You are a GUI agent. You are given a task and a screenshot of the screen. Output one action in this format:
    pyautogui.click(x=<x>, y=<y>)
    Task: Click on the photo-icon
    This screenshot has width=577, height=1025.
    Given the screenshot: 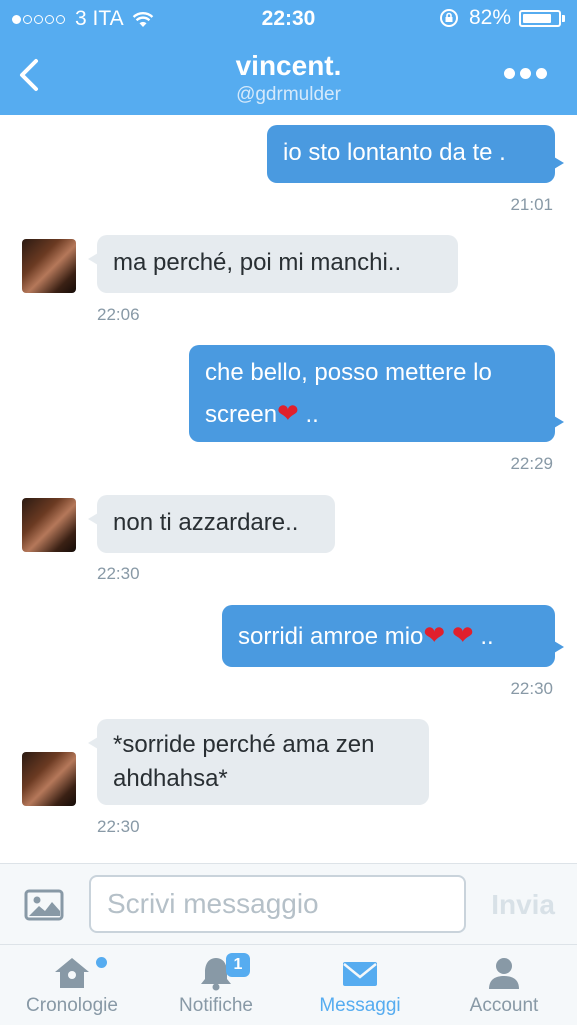 What is the action you would take?
    pyautogui.click(x=44, y=905)
    